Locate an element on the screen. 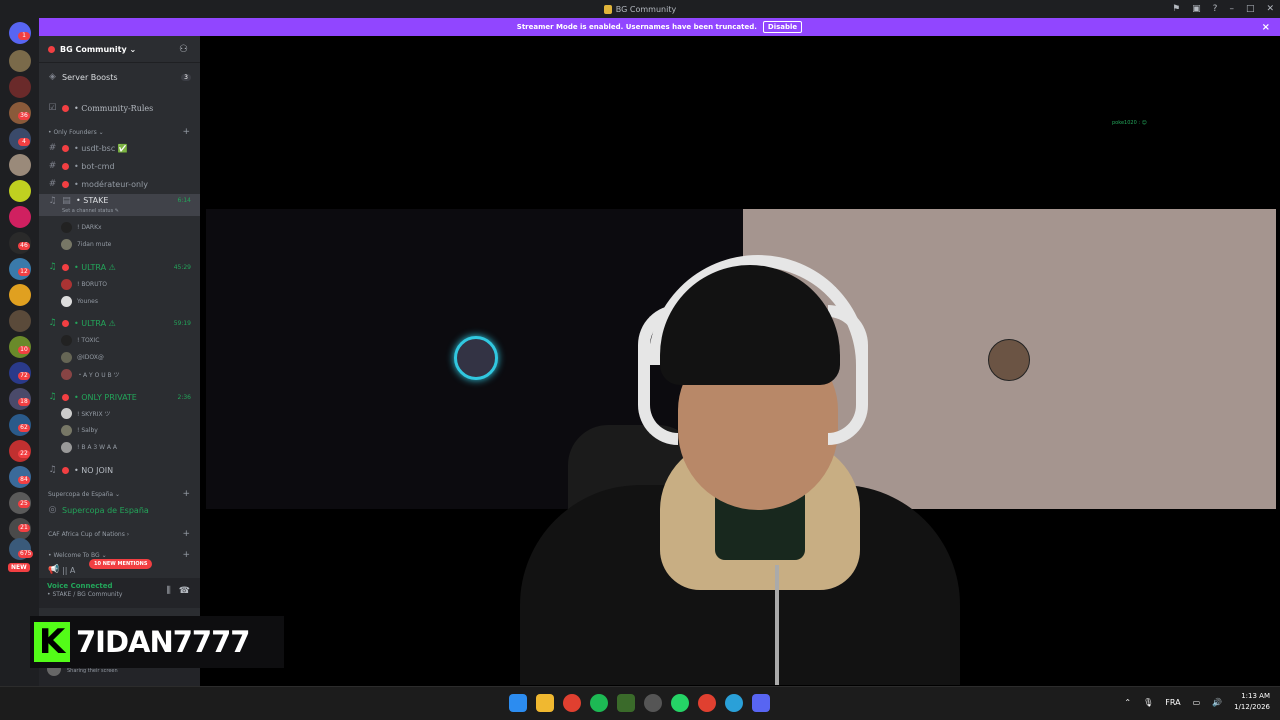  screen-icon: ▣ is located at coordinates (1196, 9).